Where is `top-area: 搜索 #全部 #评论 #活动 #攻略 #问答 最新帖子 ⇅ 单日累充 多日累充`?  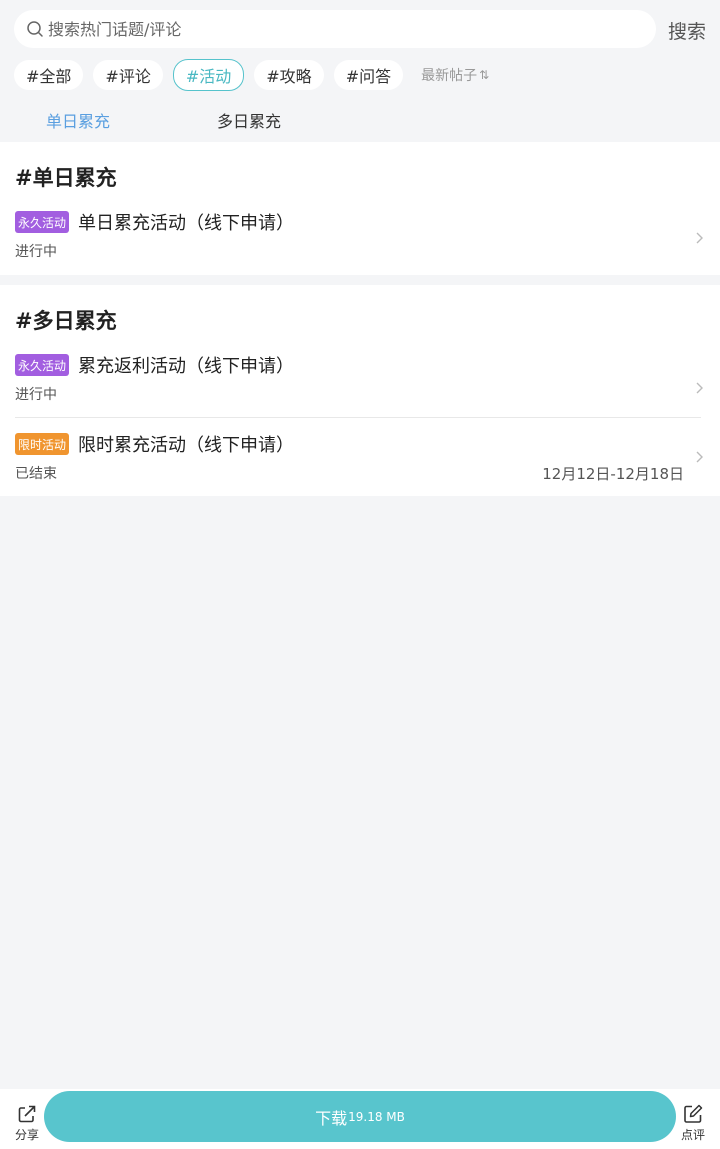 top-area: 搜索 #全部 #评论 #活动 #攻略 #问答 最新帖子 ⇅ 单日累充 多日累充 is located at coordinates (360, 71).